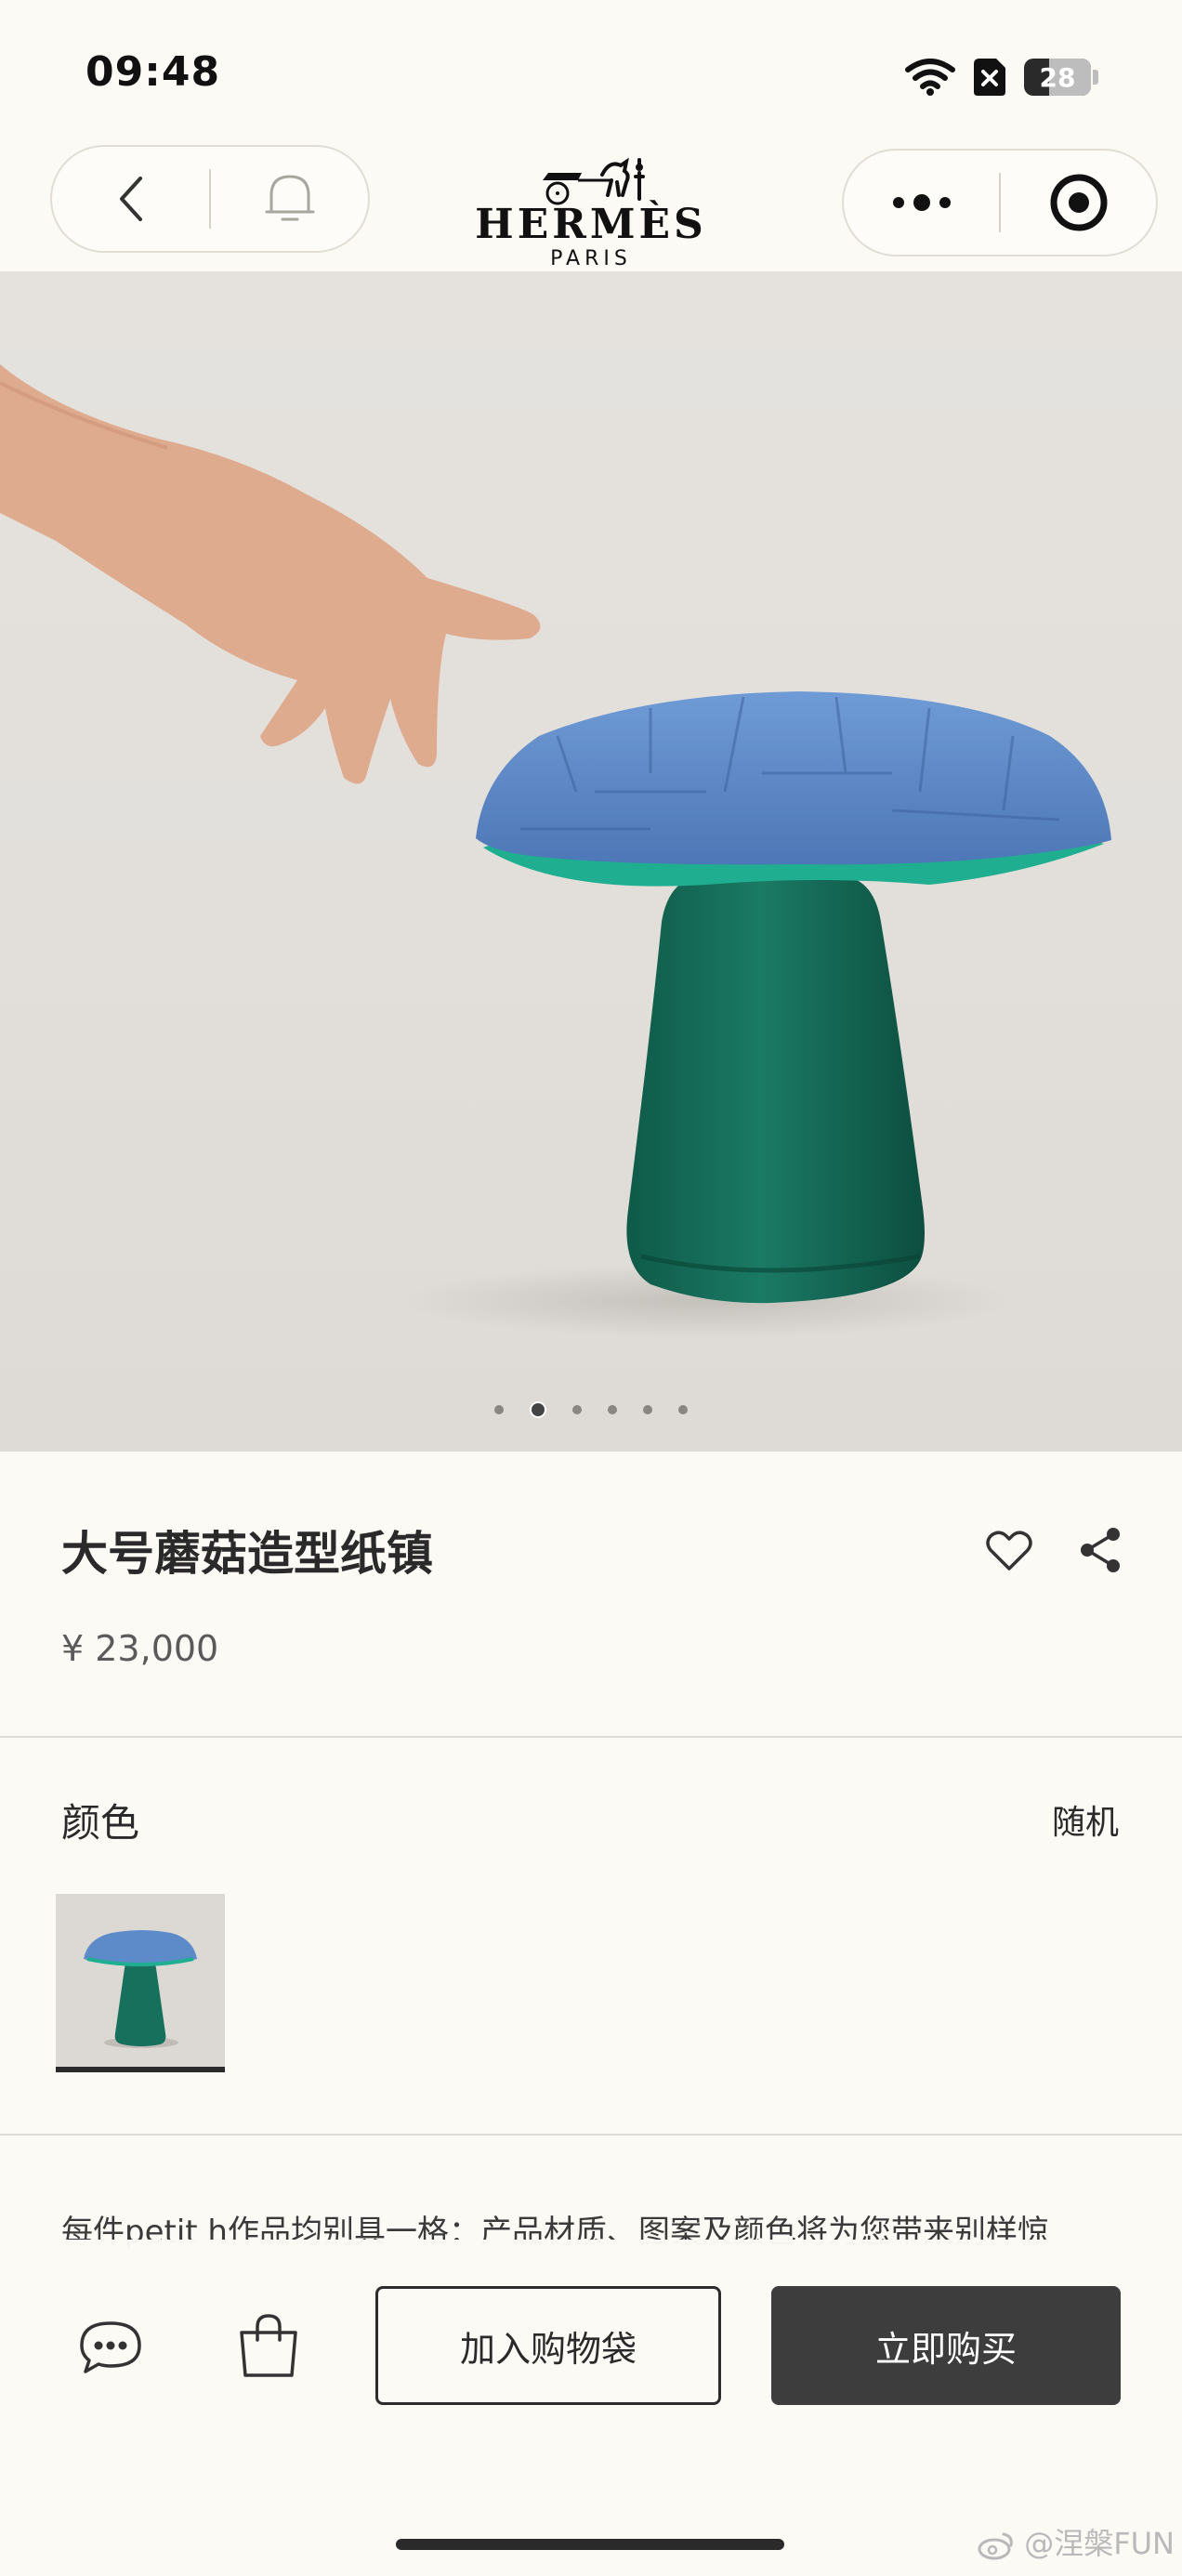  I want to click on battery-icon: 28, so click(1057, 77).